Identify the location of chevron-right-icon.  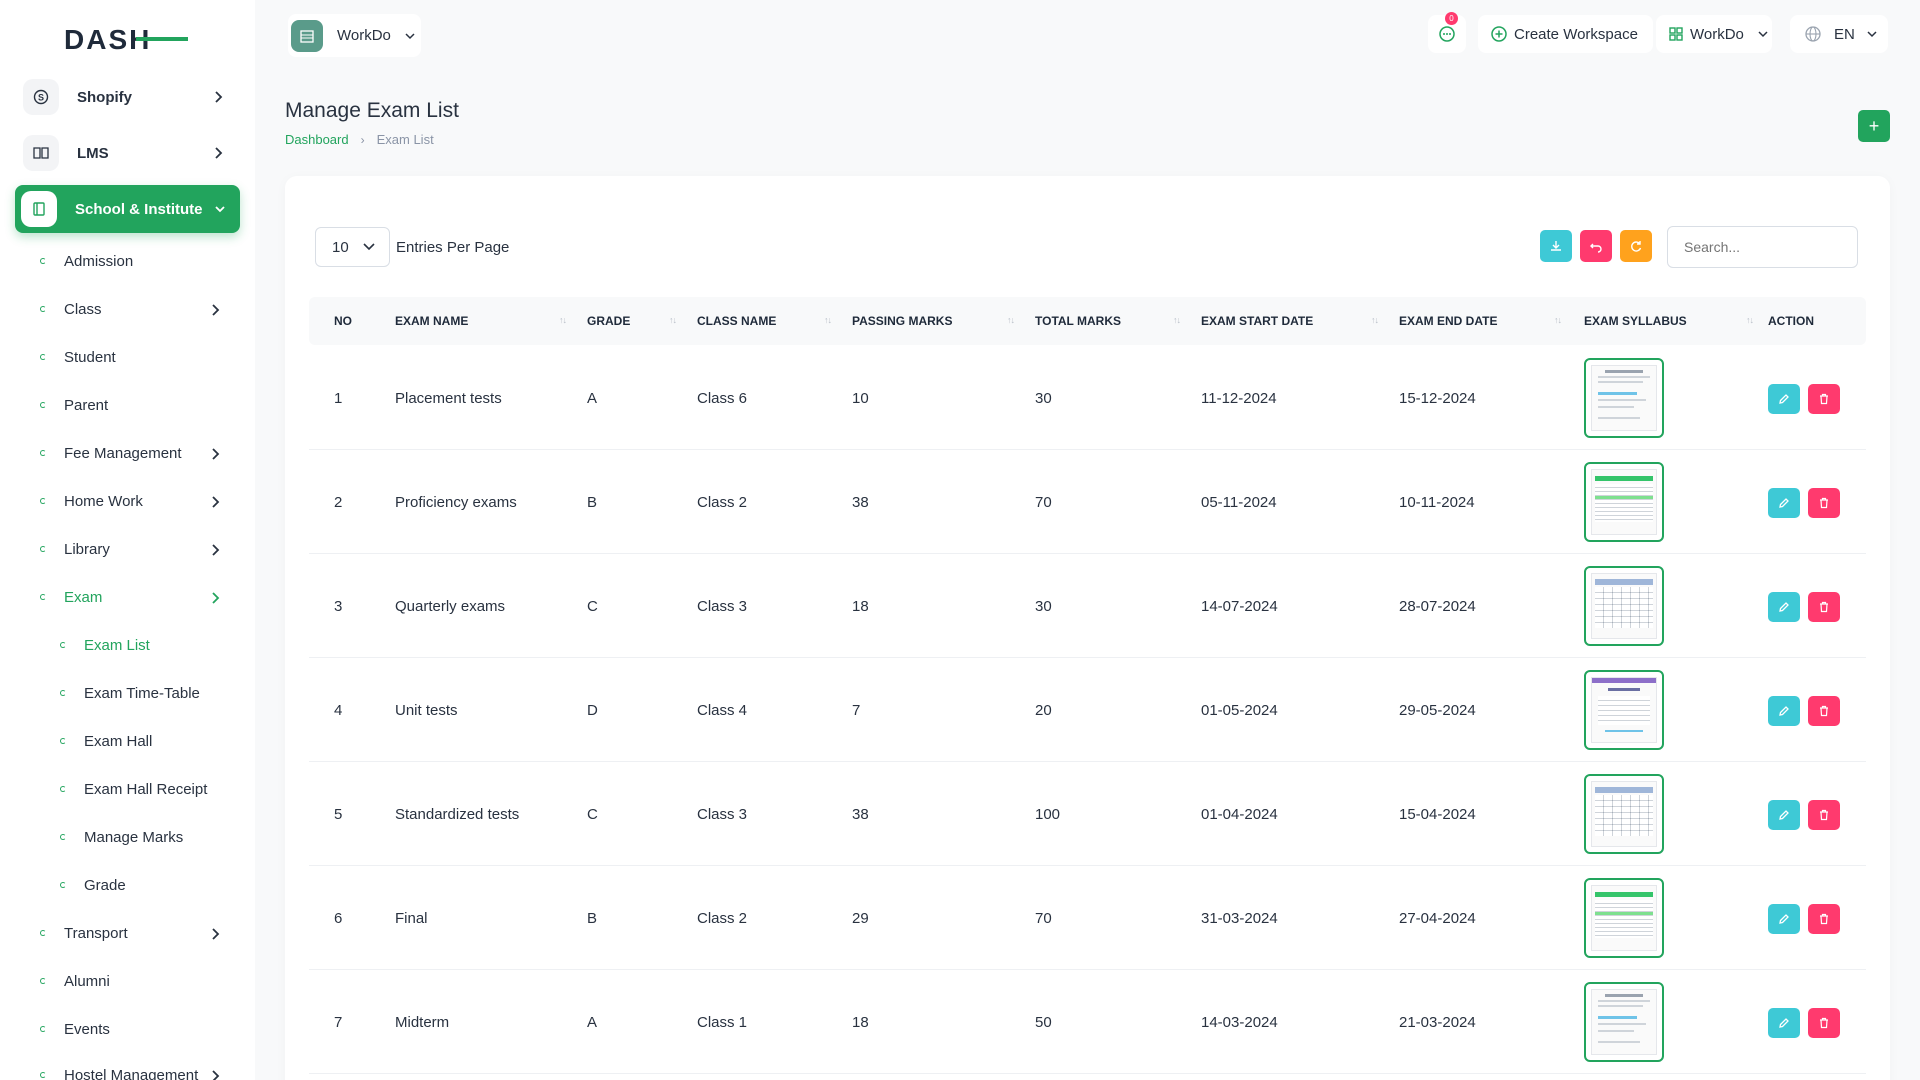
(216, 598).